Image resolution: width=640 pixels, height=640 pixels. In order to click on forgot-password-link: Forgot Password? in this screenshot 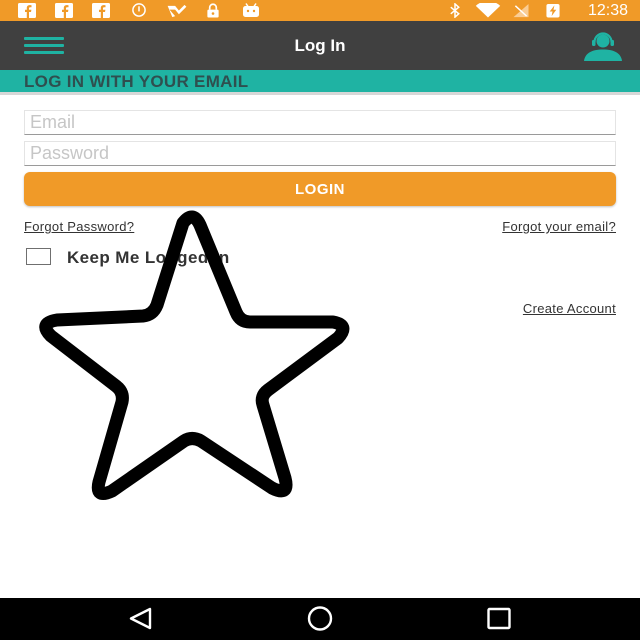, I will do `click(79, 226)`.